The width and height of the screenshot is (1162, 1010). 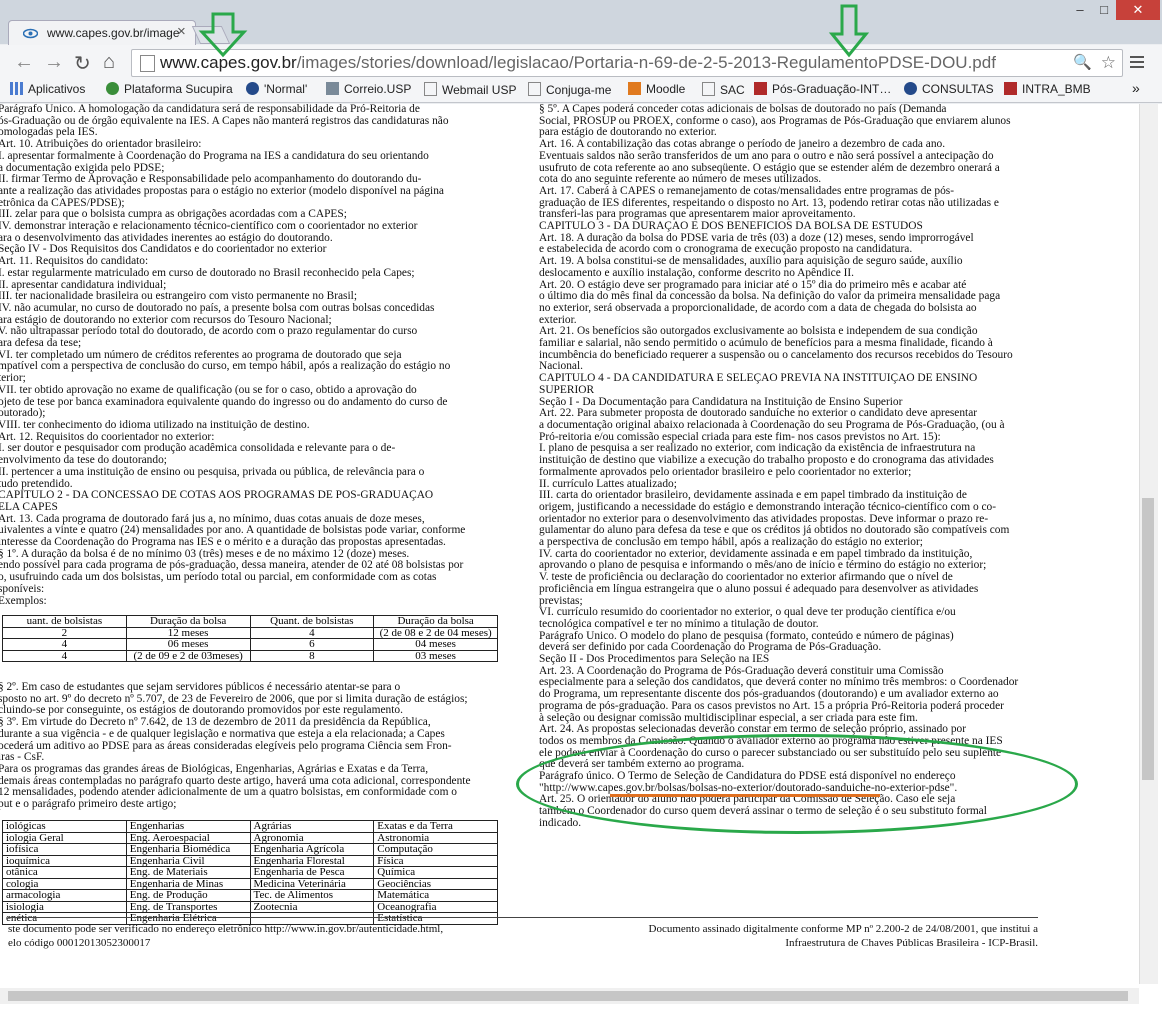 What do you see at coordinates (435, 837) in the screenshot?
I see `table-cell: Astronomia` at bounding box center [435, 837].